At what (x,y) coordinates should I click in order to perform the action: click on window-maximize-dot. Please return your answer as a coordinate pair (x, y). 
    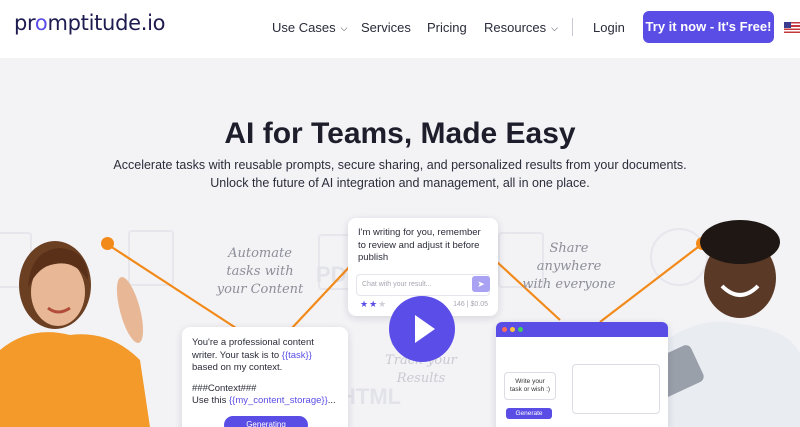
    Looking at the image, I should click on (520, 329).